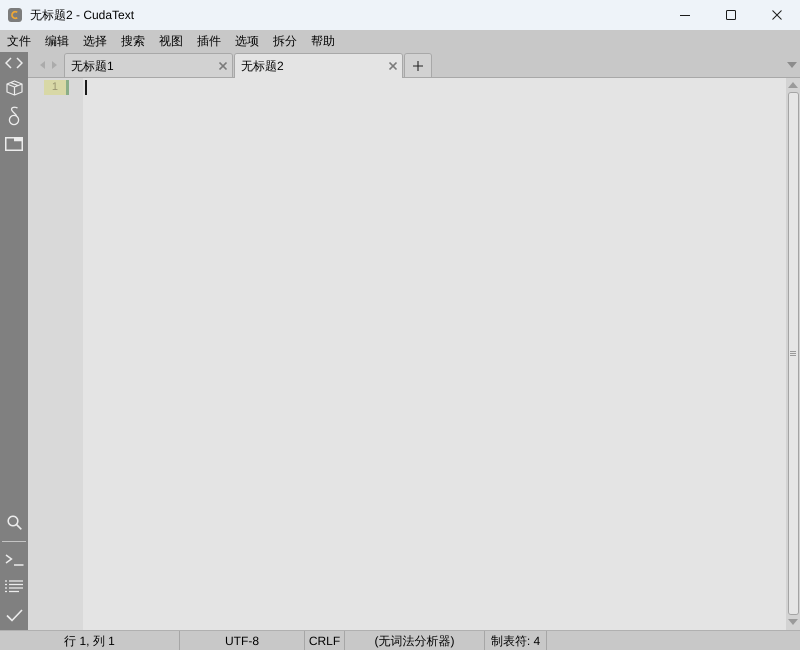 This screenshot has height=650, width=800. Describe the element at coordinates (14, 560) in the screenshot. I see `terminal-icon` at that location.